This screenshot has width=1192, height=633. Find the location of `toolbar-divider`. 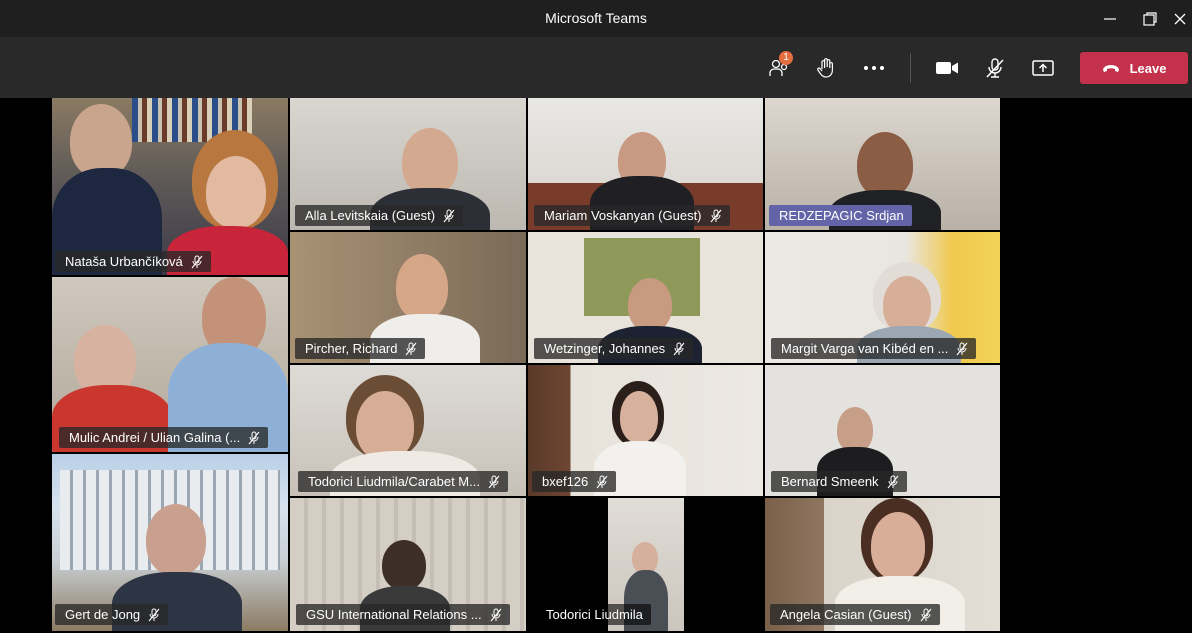

toolbar-divider is located at coordinates (910, 68).